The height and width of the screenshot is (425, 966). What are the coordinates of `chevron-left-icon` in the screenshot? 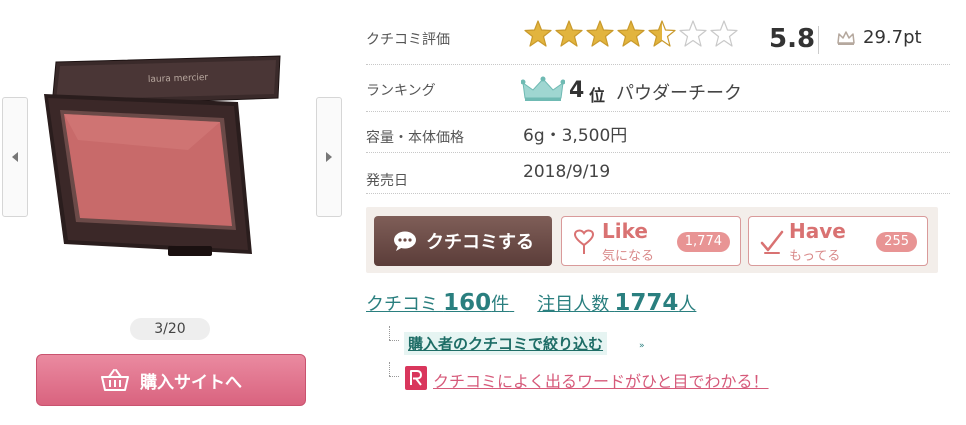 It's located at (15, 157).